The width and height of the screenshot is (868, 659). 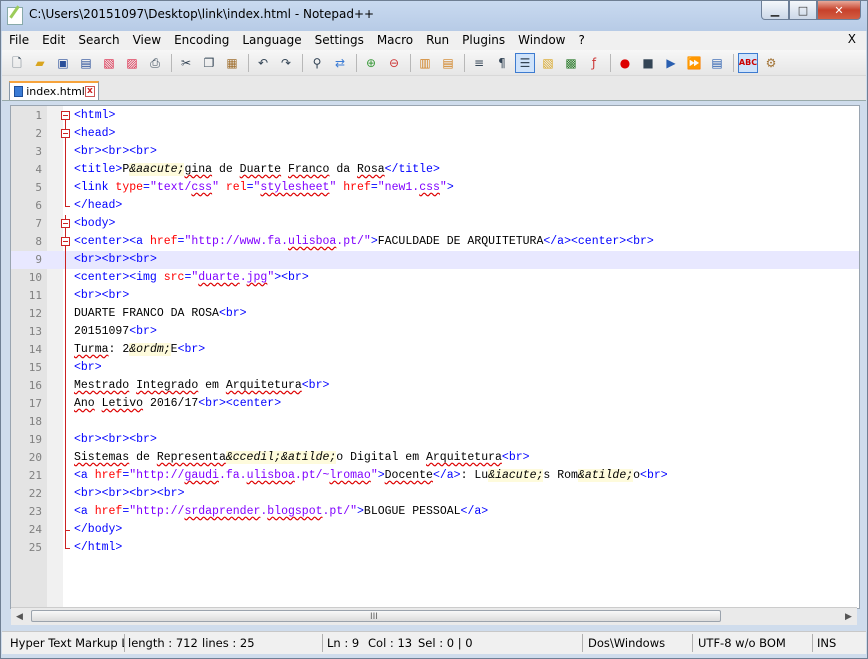 I want to click on code-line: 3 <br><br><br>, so click(x=435, y=152).